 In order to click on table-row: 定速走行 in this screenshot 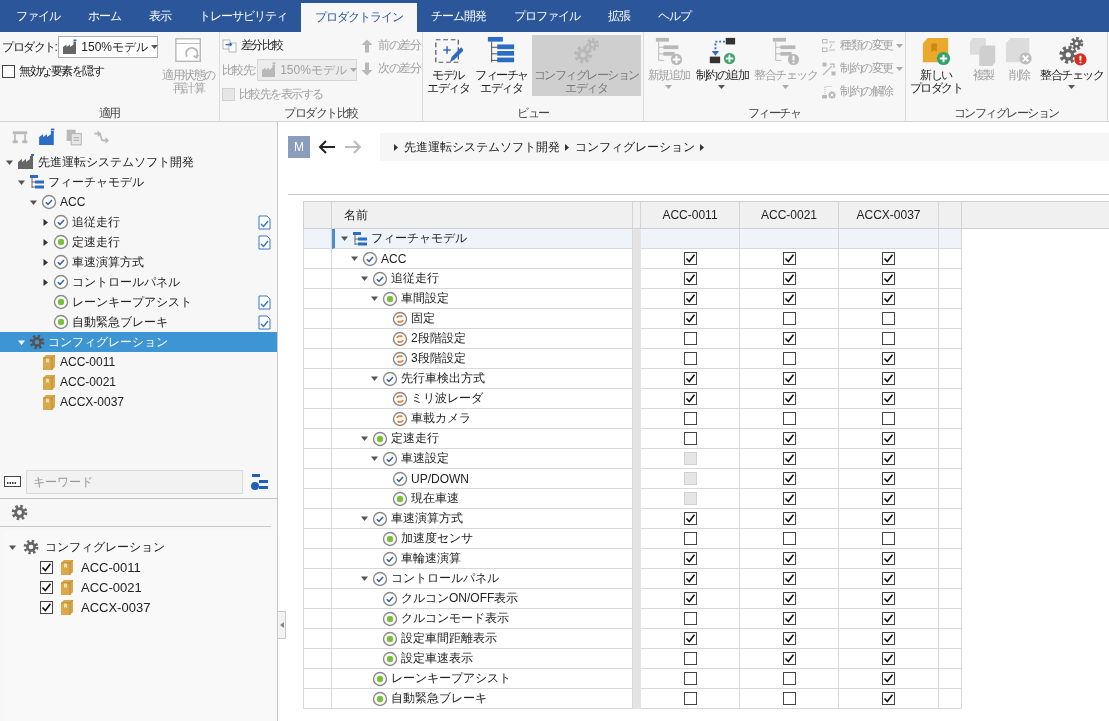, I will do `click(706, 439)`.